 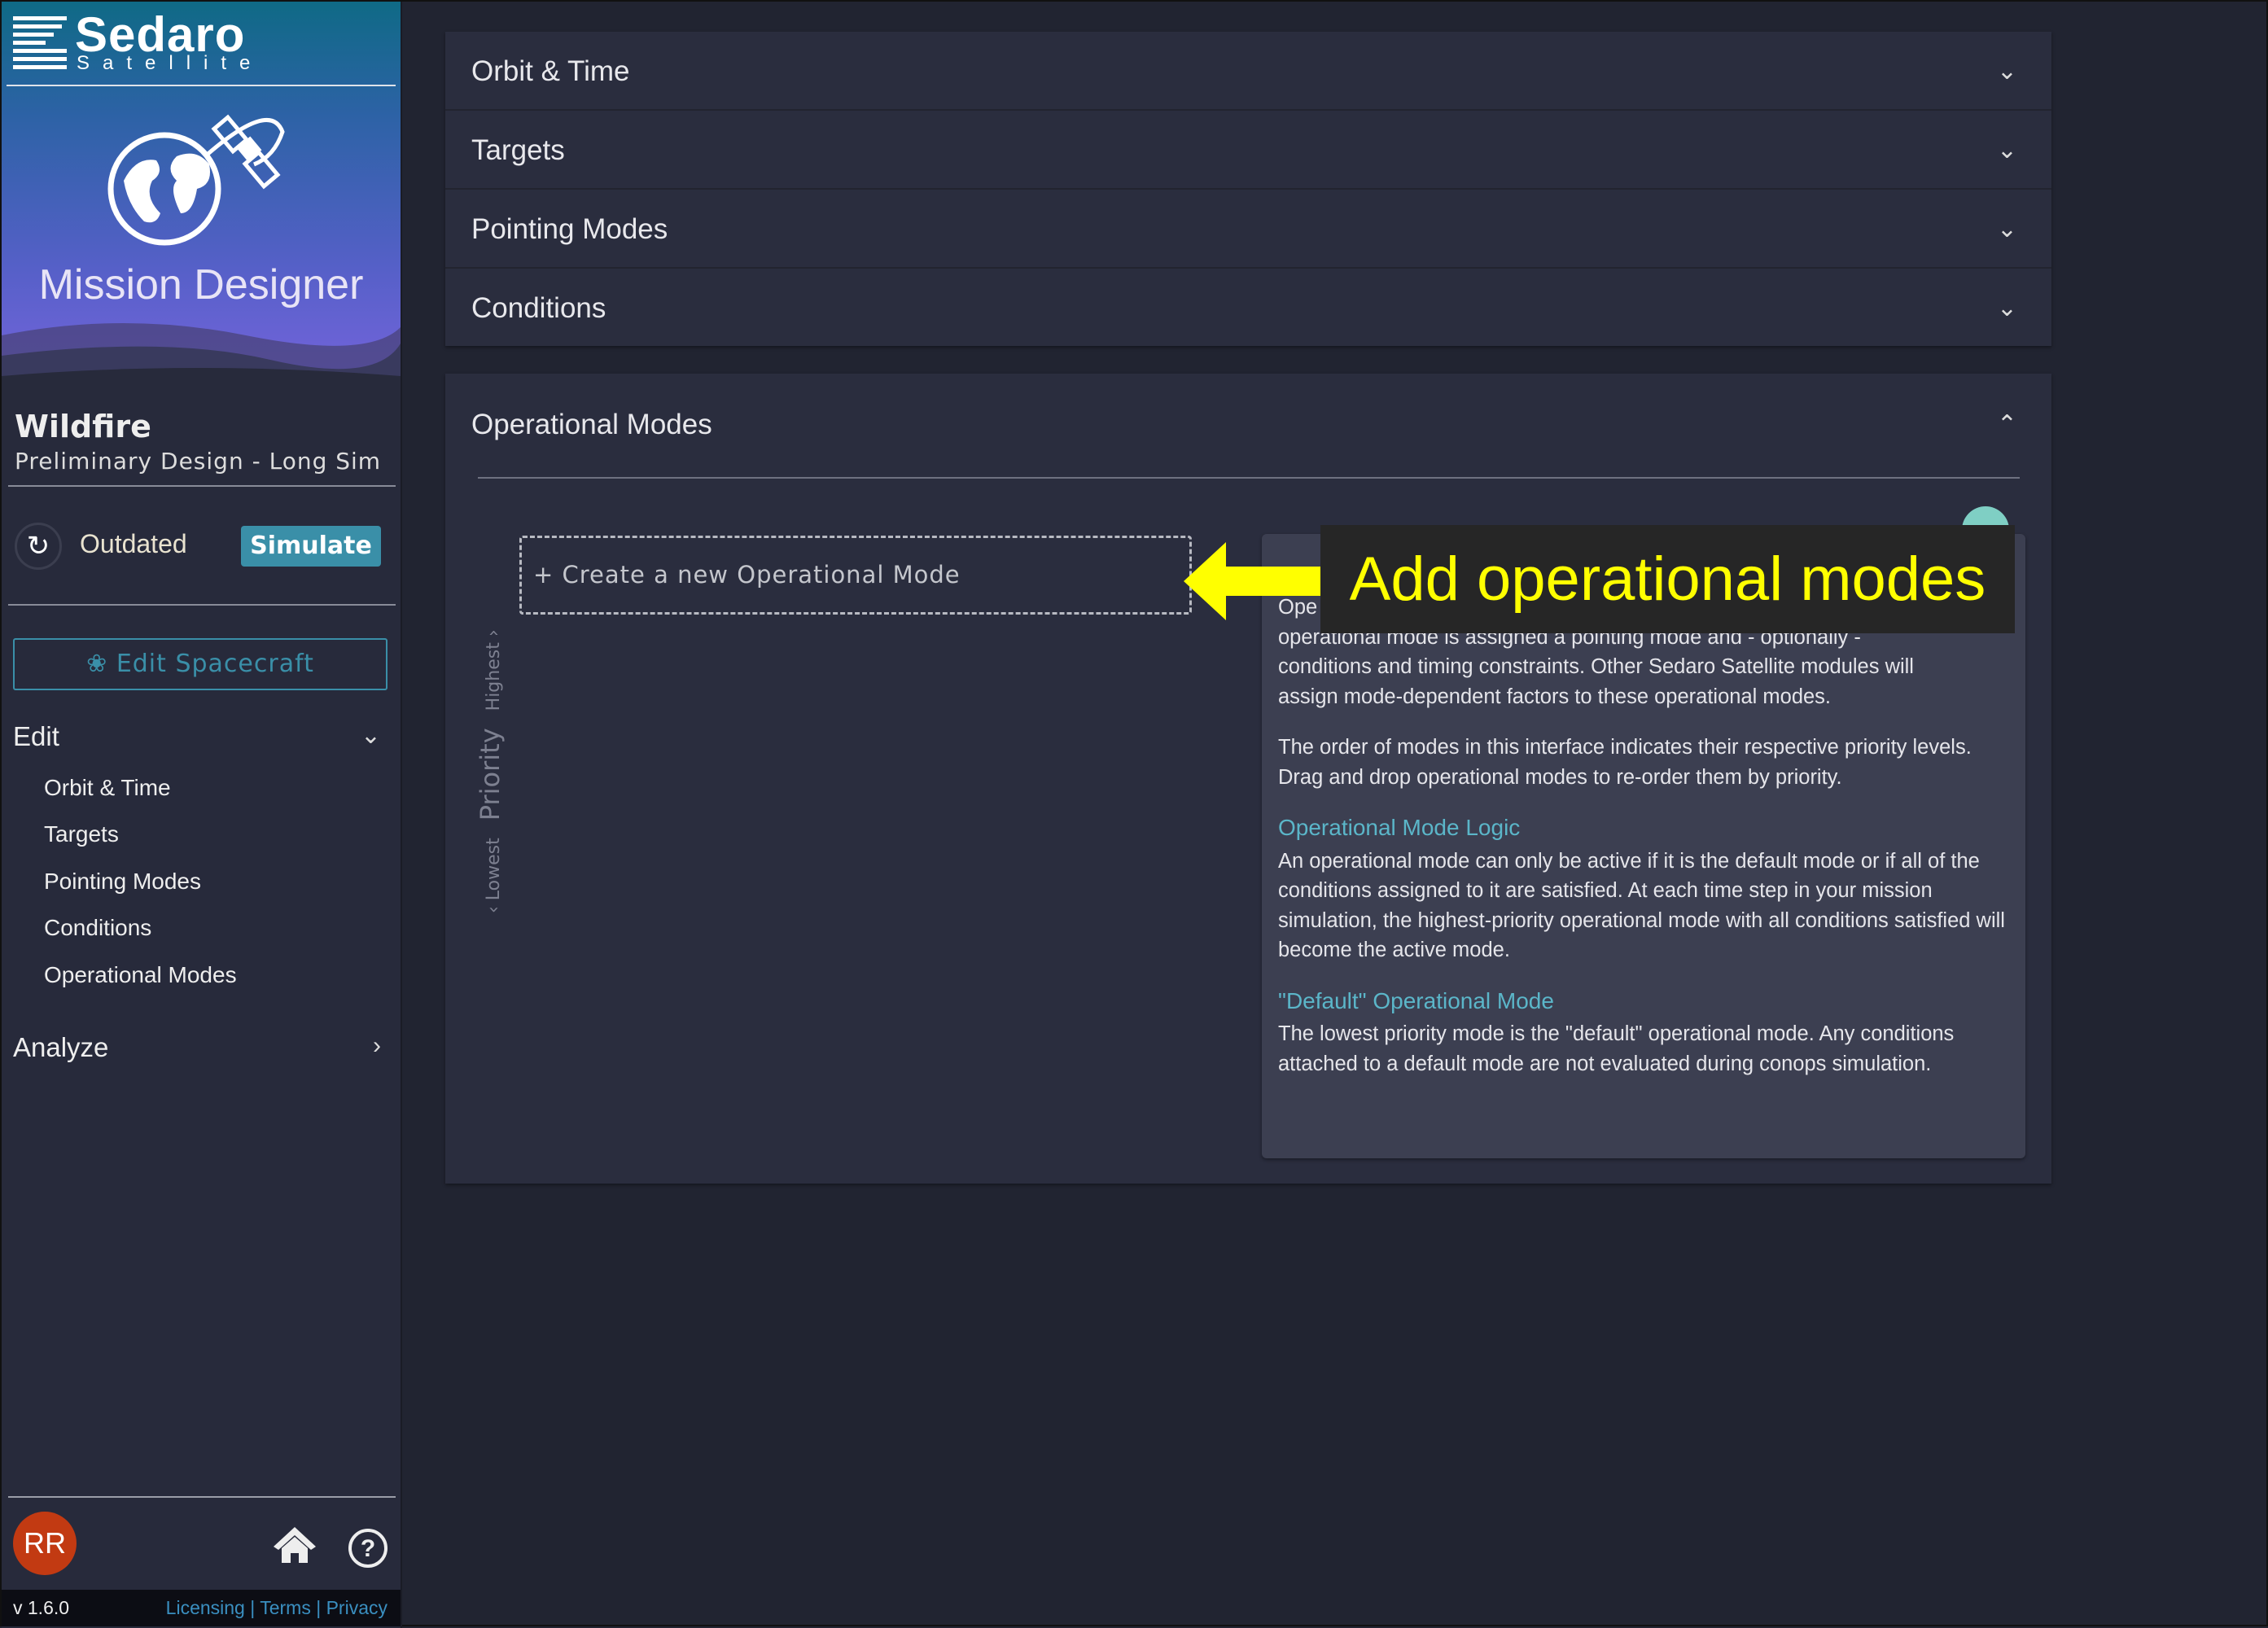 I want to click on chevron-left-icon: ‹, so click(x=494, y=909).